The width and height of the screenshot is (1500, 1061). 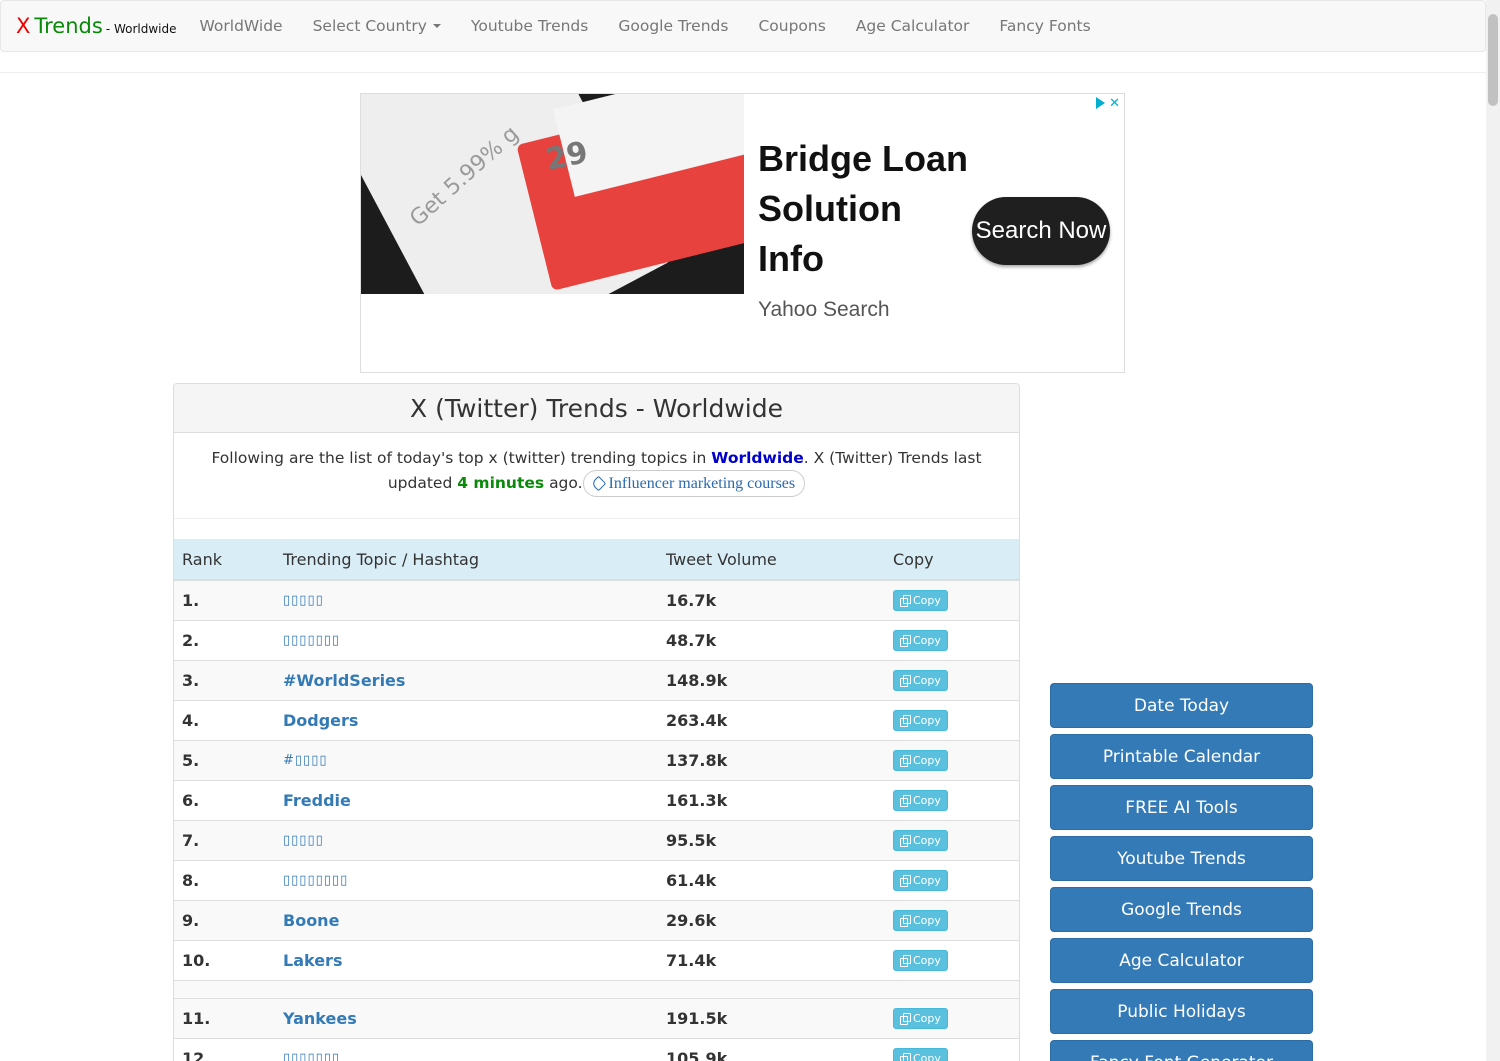 What do you see at coordinates (791, 26) in the screenshot?
I see `nav-coupons: Coupons` at bounding box center [791, 26].